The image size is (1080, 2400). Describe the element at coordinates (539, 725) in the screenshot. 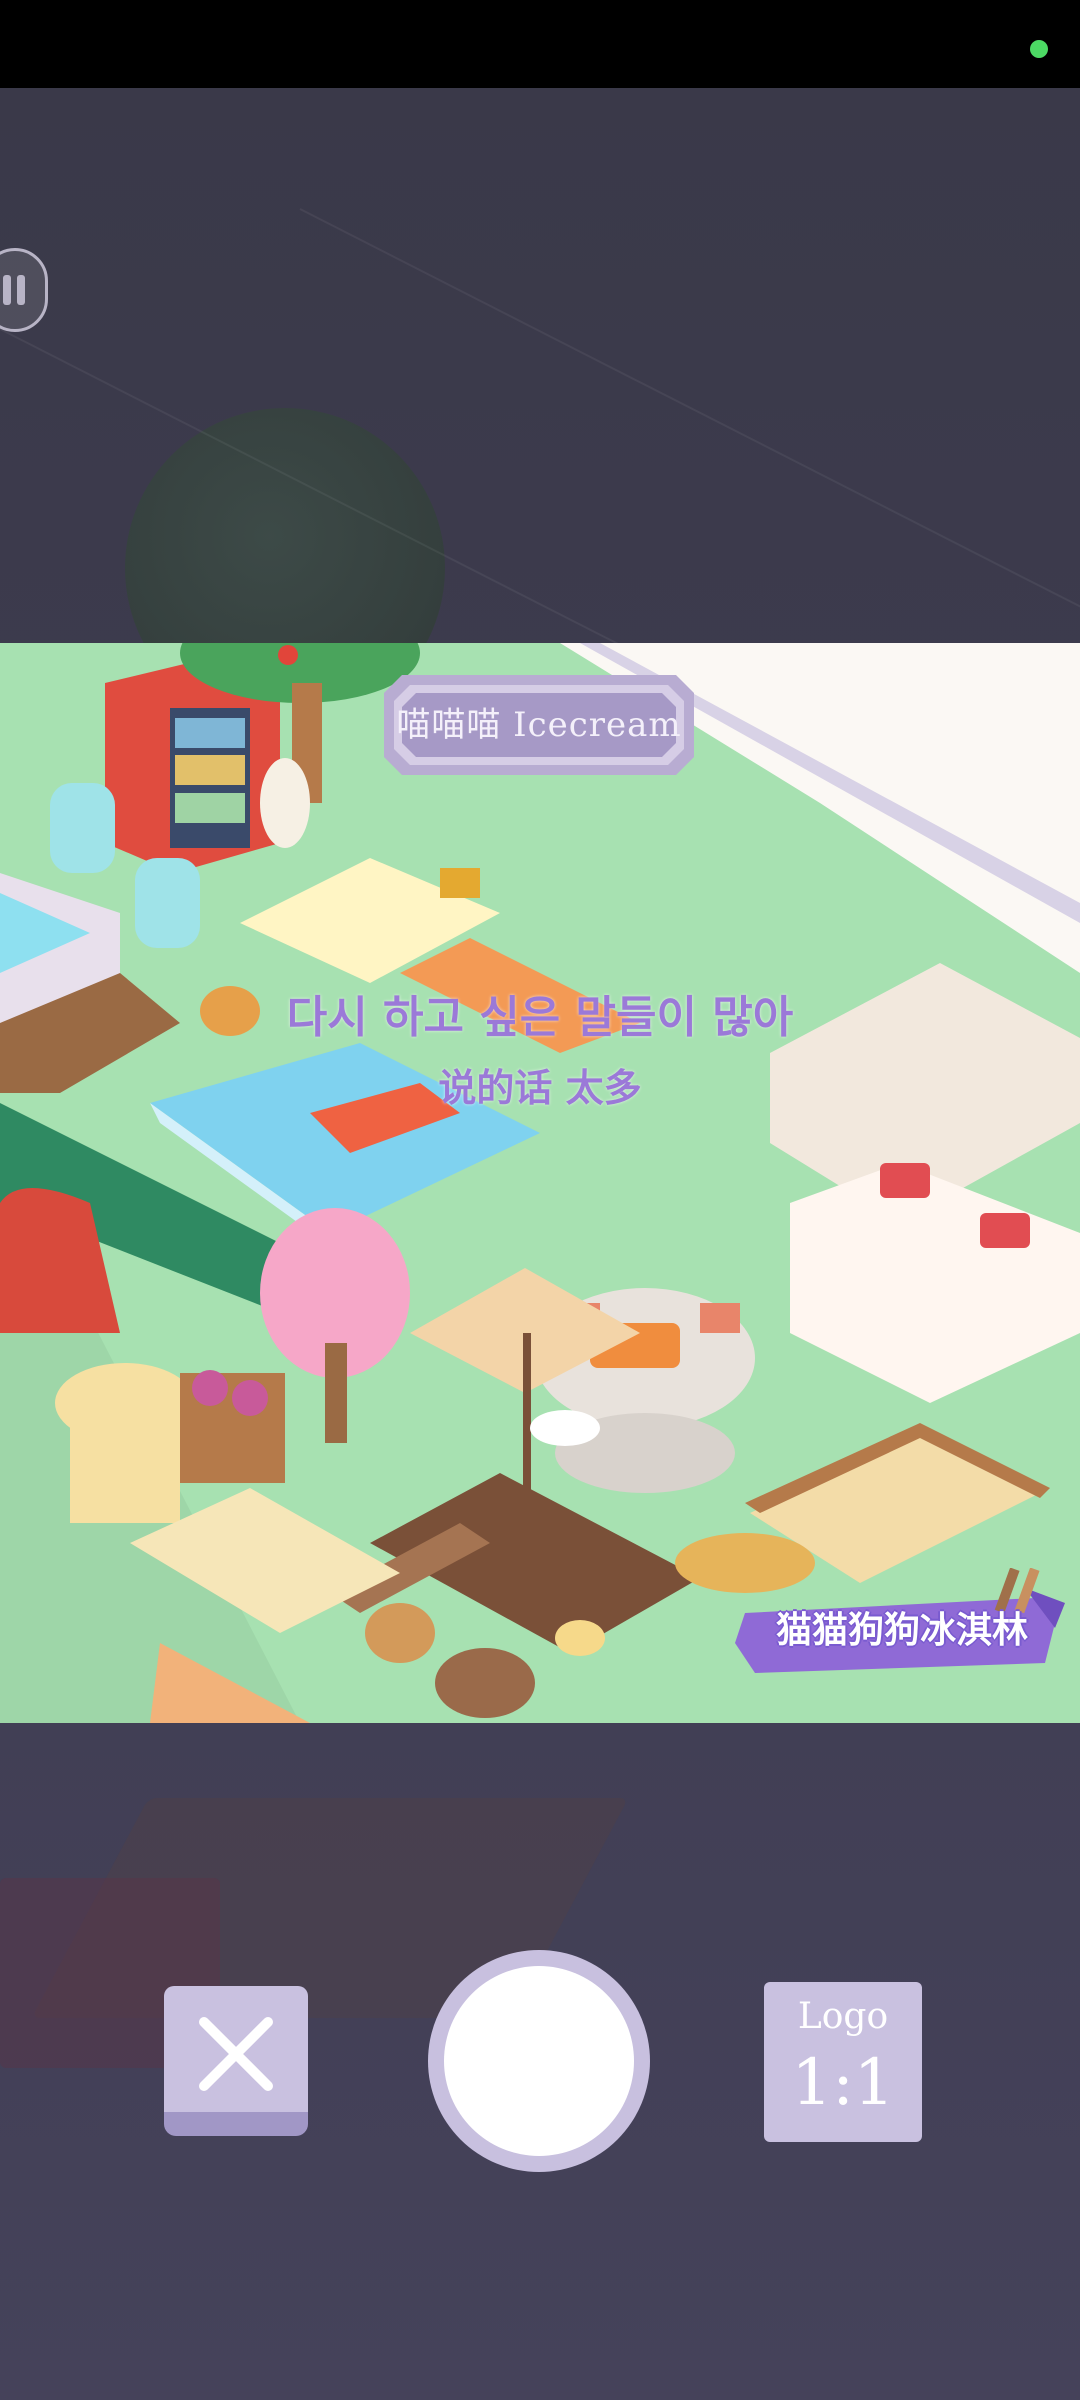

I see `sign-text: 喵喵喵 Icecream` at that location.